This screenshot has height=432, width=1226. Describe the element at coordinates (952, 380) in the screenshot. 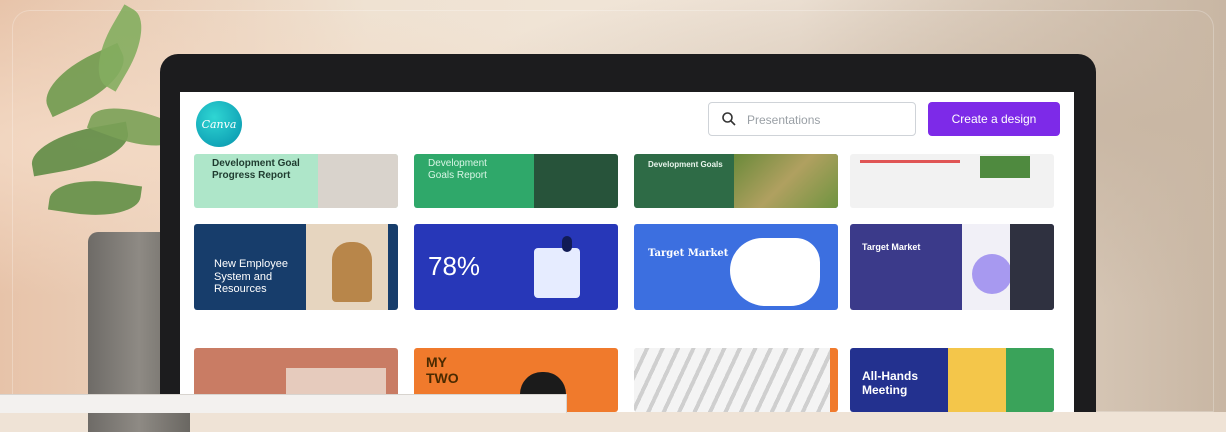

I see `template-card: All-Hands Meeting` at that location.